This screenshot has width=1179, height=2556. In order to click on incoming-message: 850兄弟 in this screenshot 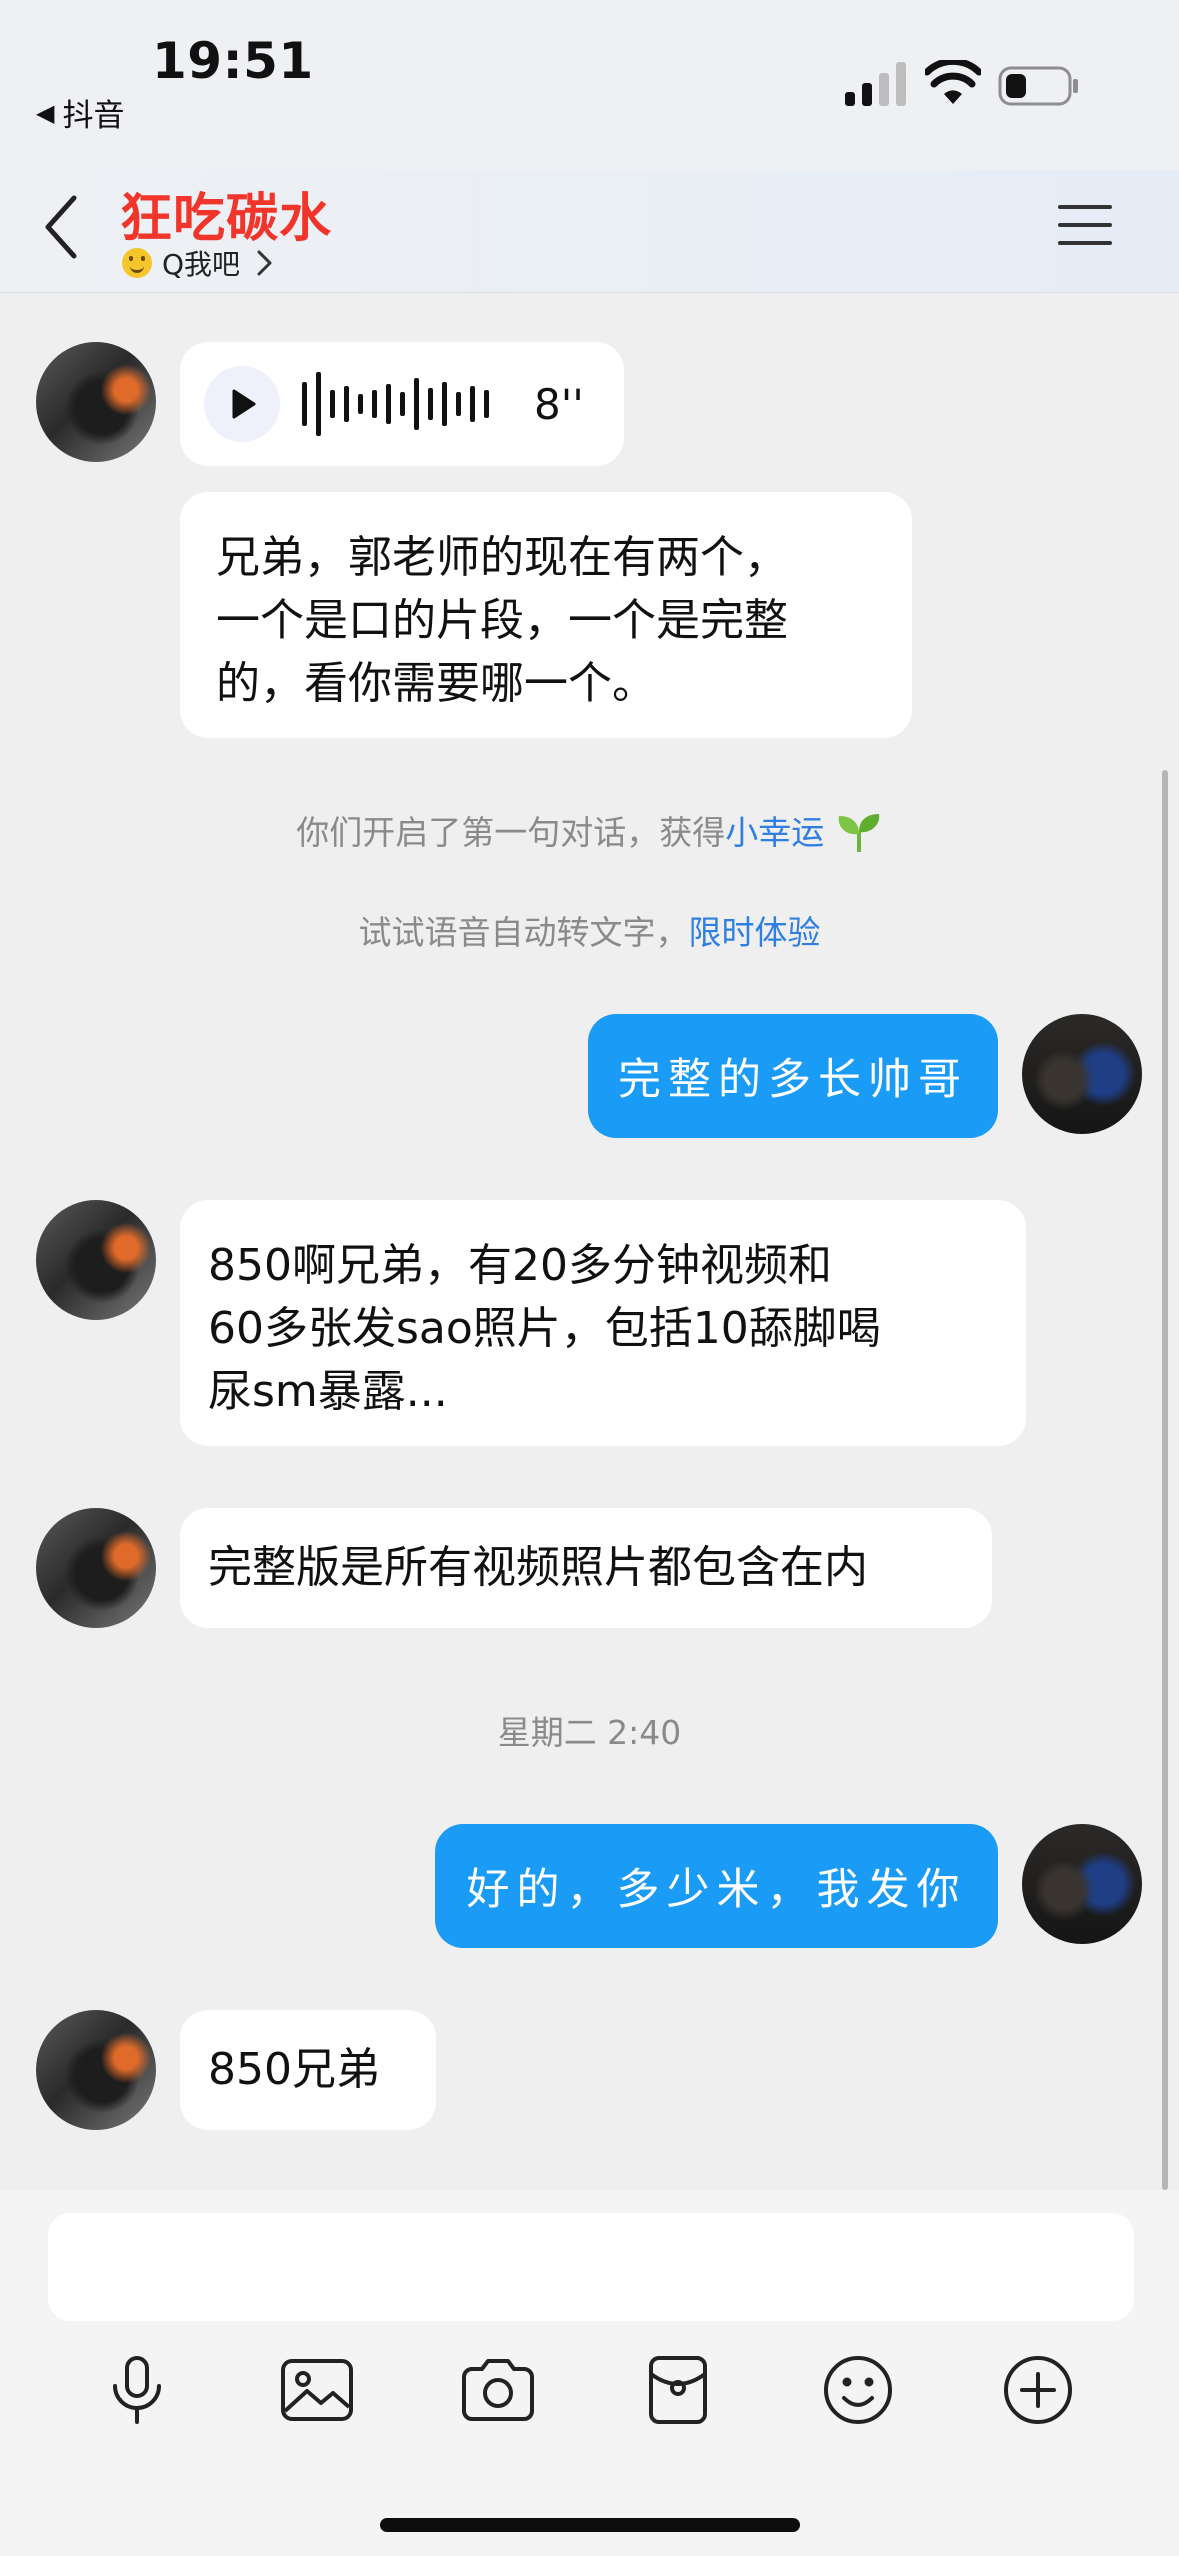, I will do `click(308, 2070)`.